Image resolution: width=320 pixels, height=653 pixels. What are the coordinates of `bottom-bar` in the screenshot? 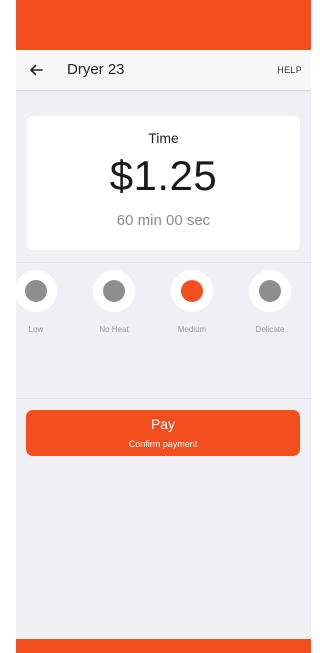 It's located at (163, 646).